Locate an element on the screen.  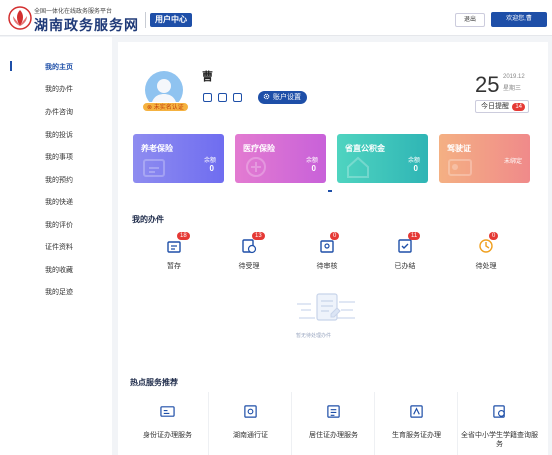
hot-services-title: 热点服务推荐 is located at coordinates (154, 382).